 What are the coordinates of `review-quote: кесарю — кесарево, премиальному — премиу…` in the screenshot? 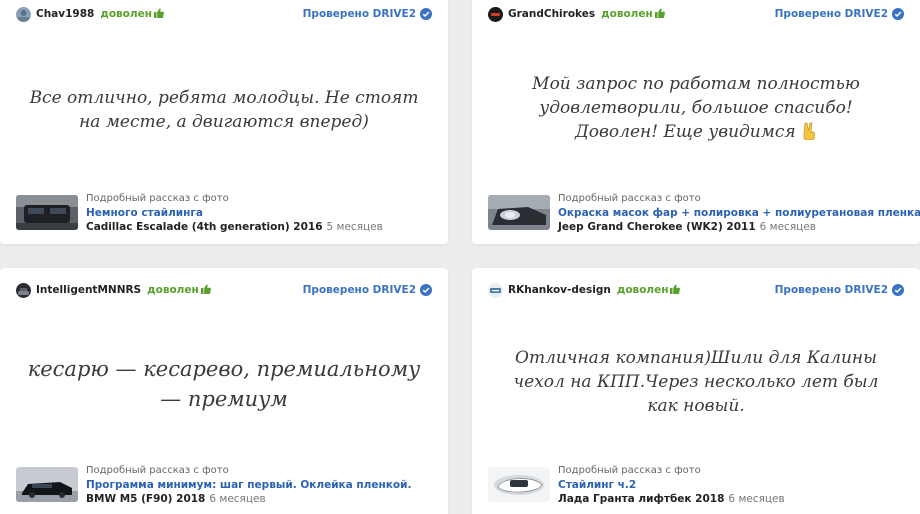 It's located at (224, 384).